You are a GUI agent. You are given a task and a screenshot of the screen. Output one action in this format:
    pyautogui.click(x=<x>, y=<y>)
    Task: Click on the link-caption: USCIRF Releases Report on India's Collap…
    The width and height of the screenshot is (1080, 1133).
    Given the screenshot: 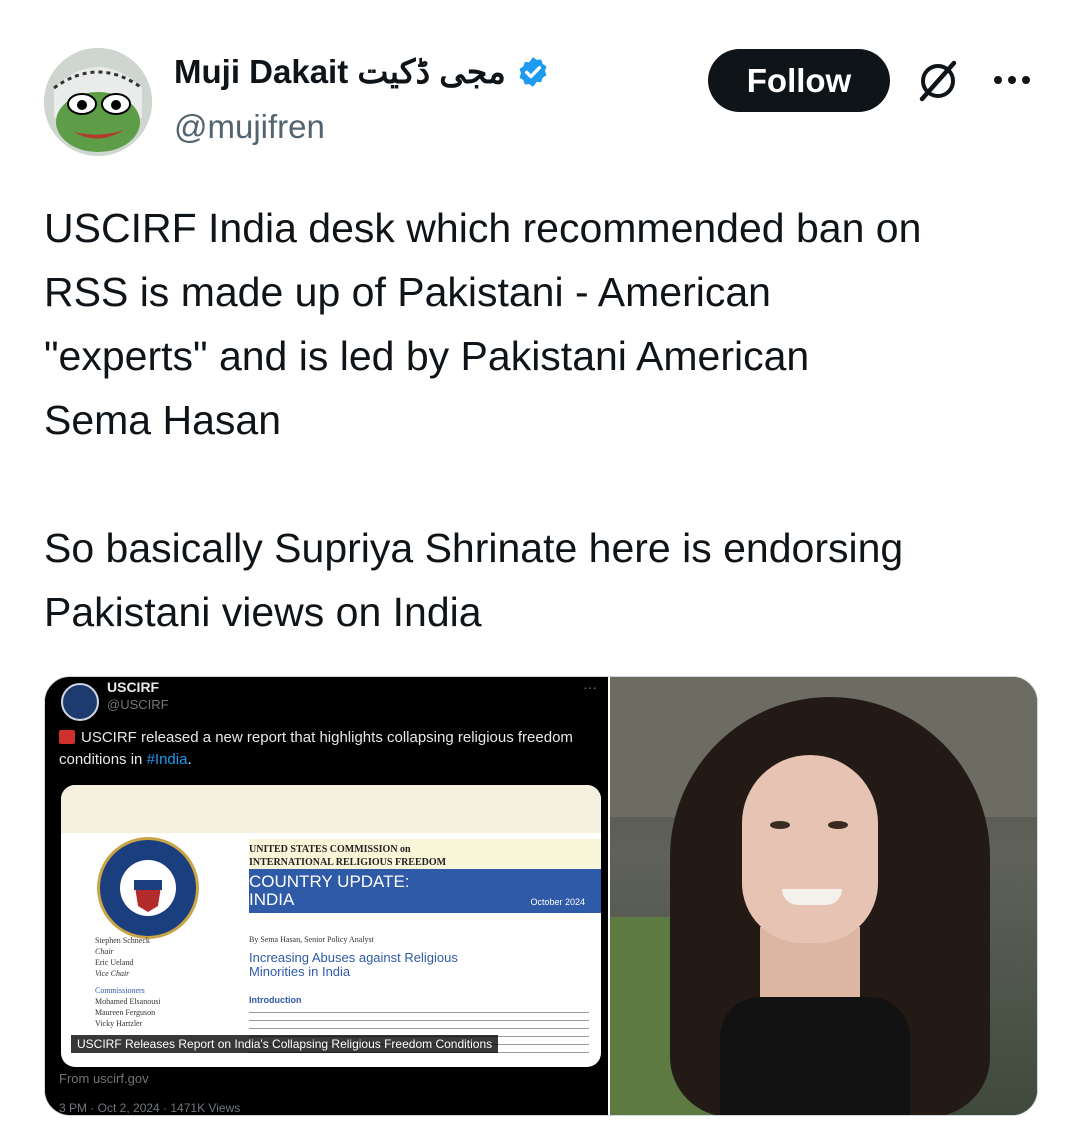 What is the action you would take?
    pyautogui.click(x=285, y=1044)
    